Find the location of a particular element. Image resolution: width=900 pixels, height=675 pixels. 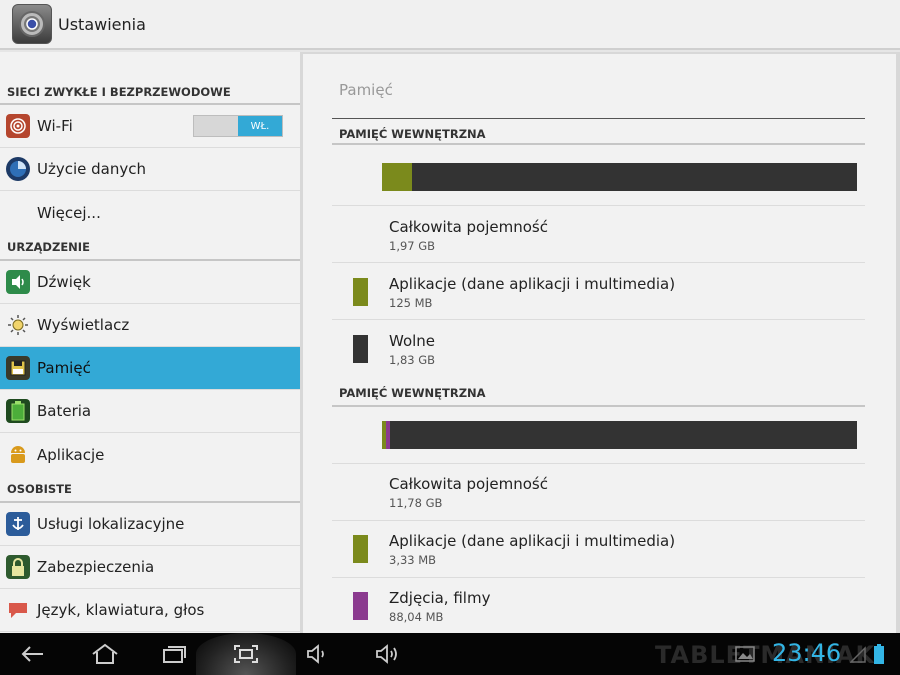

storage-row-total: Całkowita pojemność 1,97 GB is located at coordinates (468, 235).